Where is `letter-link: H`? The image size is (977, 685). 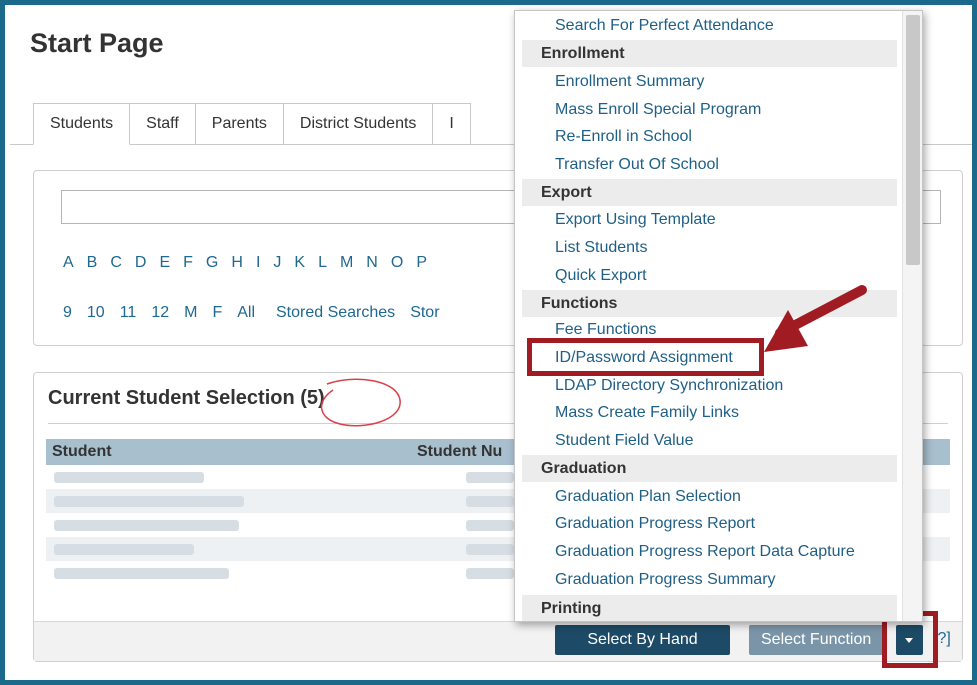 letter-link: H is located at coordinates (237, 263).